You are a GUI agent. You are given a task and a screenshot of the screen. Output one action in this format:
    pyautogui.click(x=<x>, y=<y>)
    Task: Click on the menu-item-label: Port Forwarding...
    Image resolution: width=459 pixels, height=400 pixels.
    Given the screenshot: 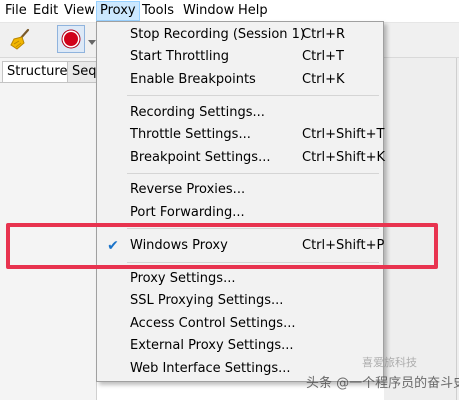 What is the action you would take?
    pyautogui.click(x=187, y=212)
    